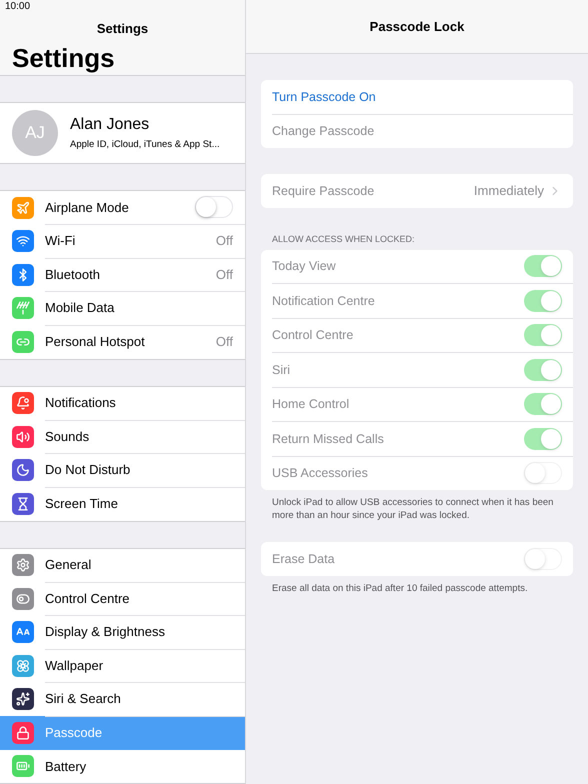 Image resolution: width=588 pixels, height=784 pixels. Describe the element at coordinates (417, 519) in the screenshot. I see `section-footer: Unlock iPad to allow USB accessories to connect when it has been more than an hour since your iPad was locked.` at that location.